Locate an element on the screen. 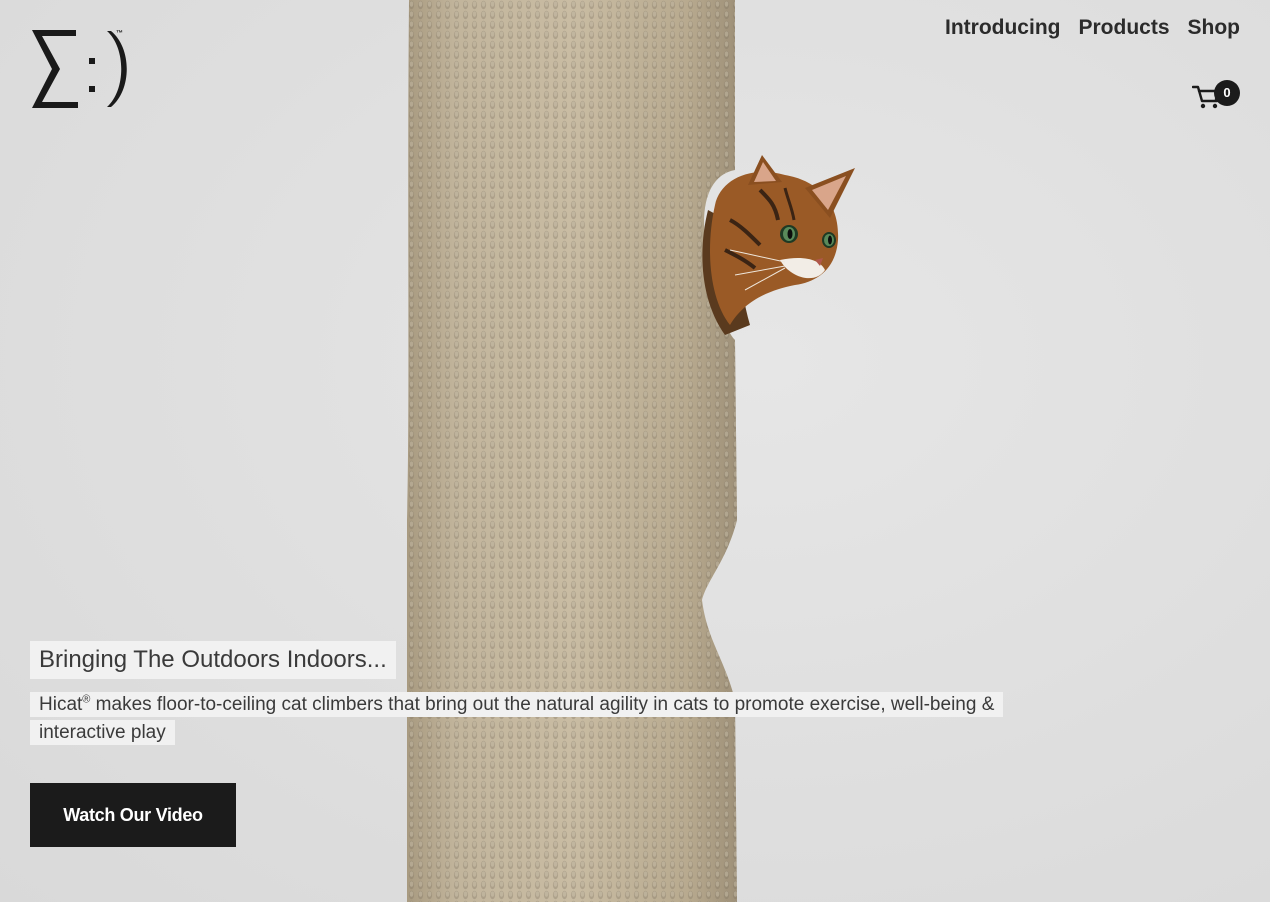 This screenshot has height=902, width=1270. nav-products: Products is located at coordinates (1123, 28).